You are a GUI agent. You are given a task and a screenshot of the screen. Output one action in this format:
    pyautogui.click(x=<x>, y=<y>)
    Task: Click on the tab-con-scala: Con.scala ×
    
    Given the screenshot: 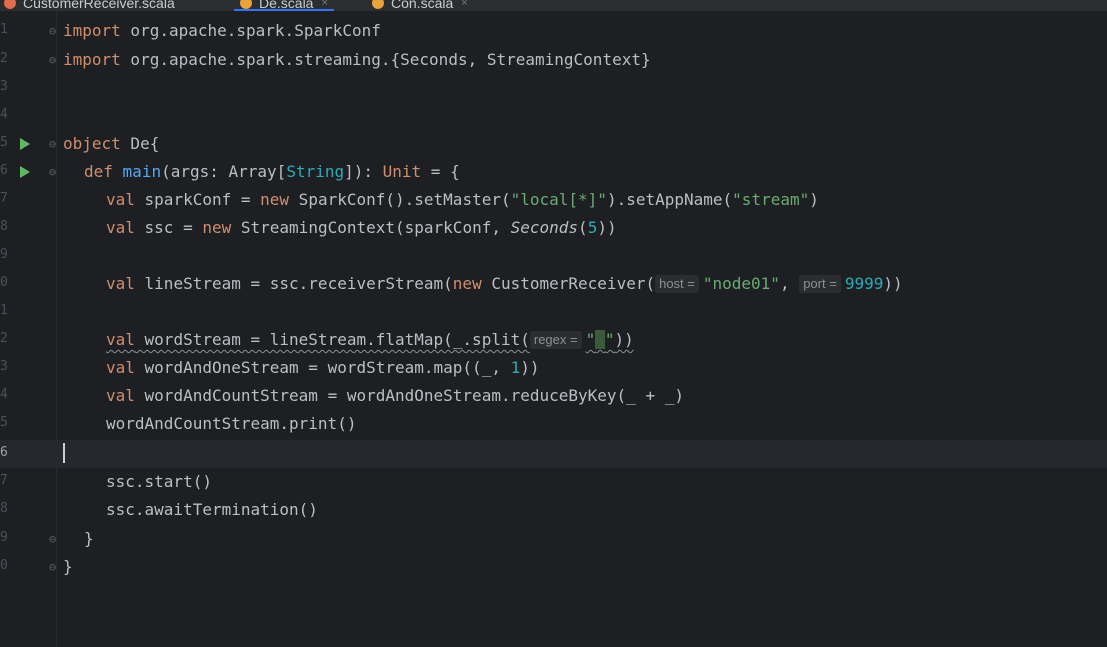 What is the action you would take?
    pyautogui.click(x=420, y=5)
    